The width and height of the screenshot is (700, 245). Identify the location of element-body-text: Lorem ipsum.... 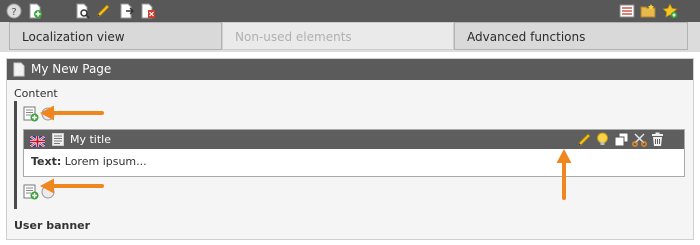
(105, 161).